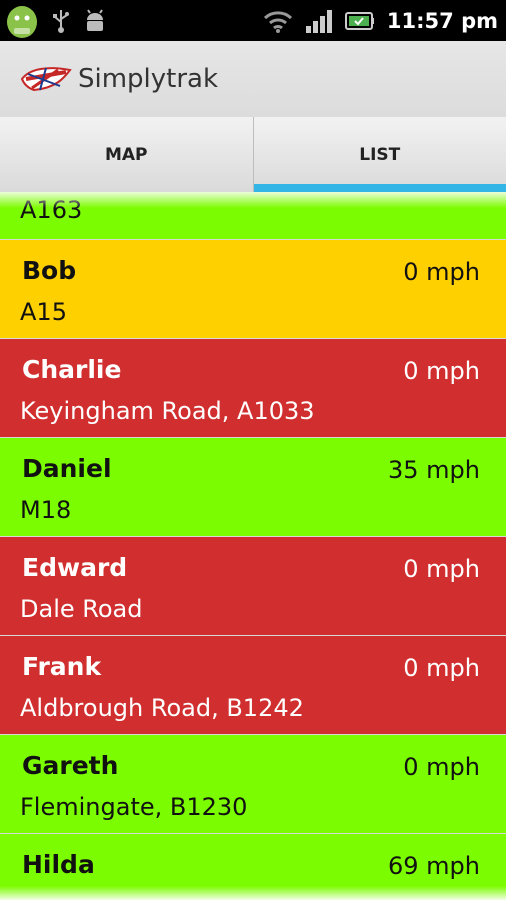  Describe the element at coordinates (58, 864) in the screenshot. I see `driver-name: Hilda` at that location.